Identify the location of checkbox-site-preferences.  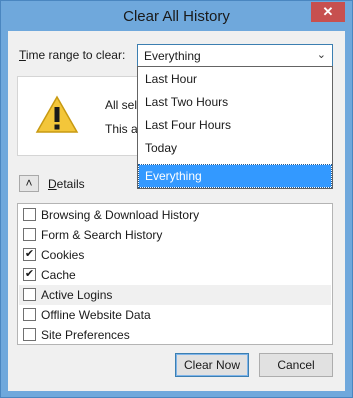
(29, 334).